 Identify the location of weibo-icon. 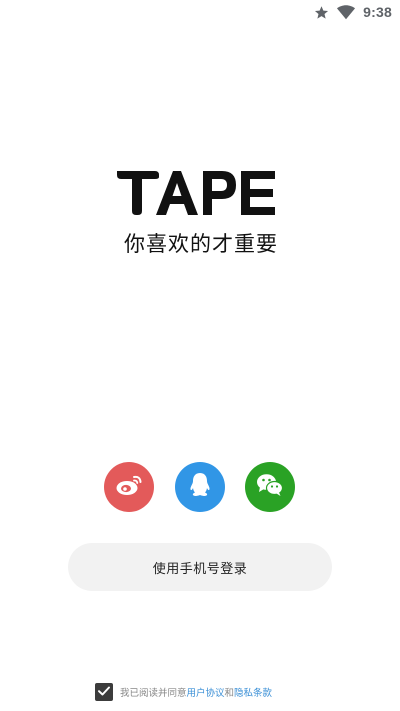
(129, 487).